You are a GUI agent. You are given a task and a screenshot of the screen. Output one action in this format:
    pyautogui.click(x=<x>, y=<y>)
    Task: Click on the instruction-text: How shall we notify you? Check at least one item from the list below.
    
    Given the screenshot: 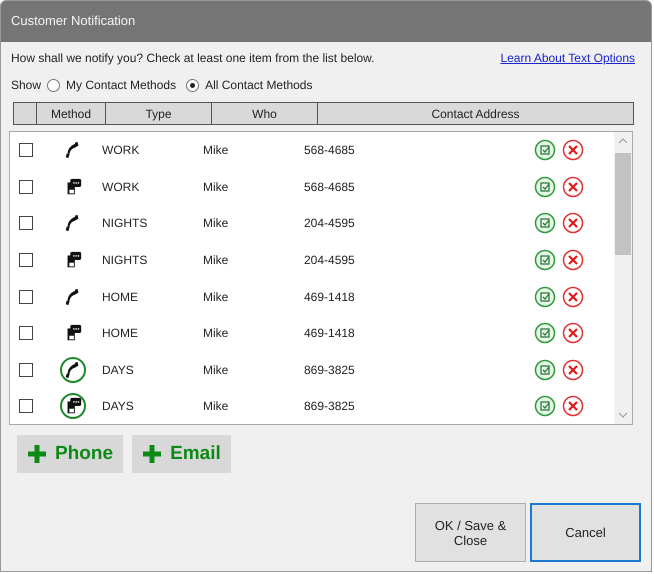 What is the action you would take?
    pyautogui.click(x=193, y=58)
    